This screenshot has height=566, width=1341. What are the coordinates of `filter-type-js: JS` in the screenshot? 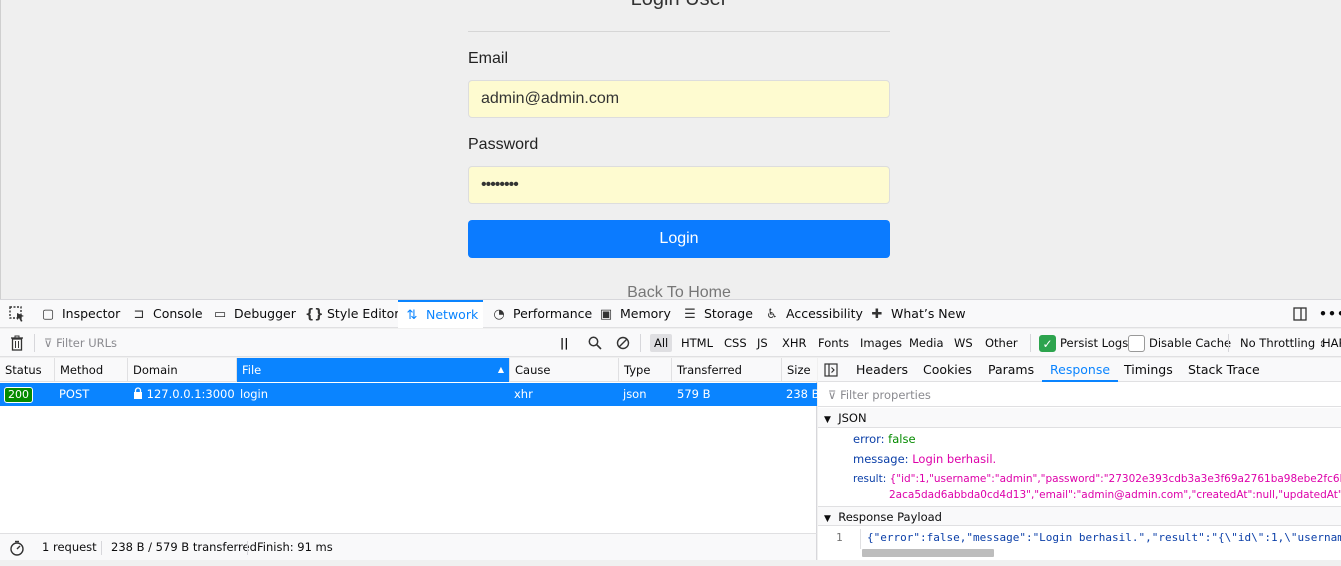 It's located at (762, 343).